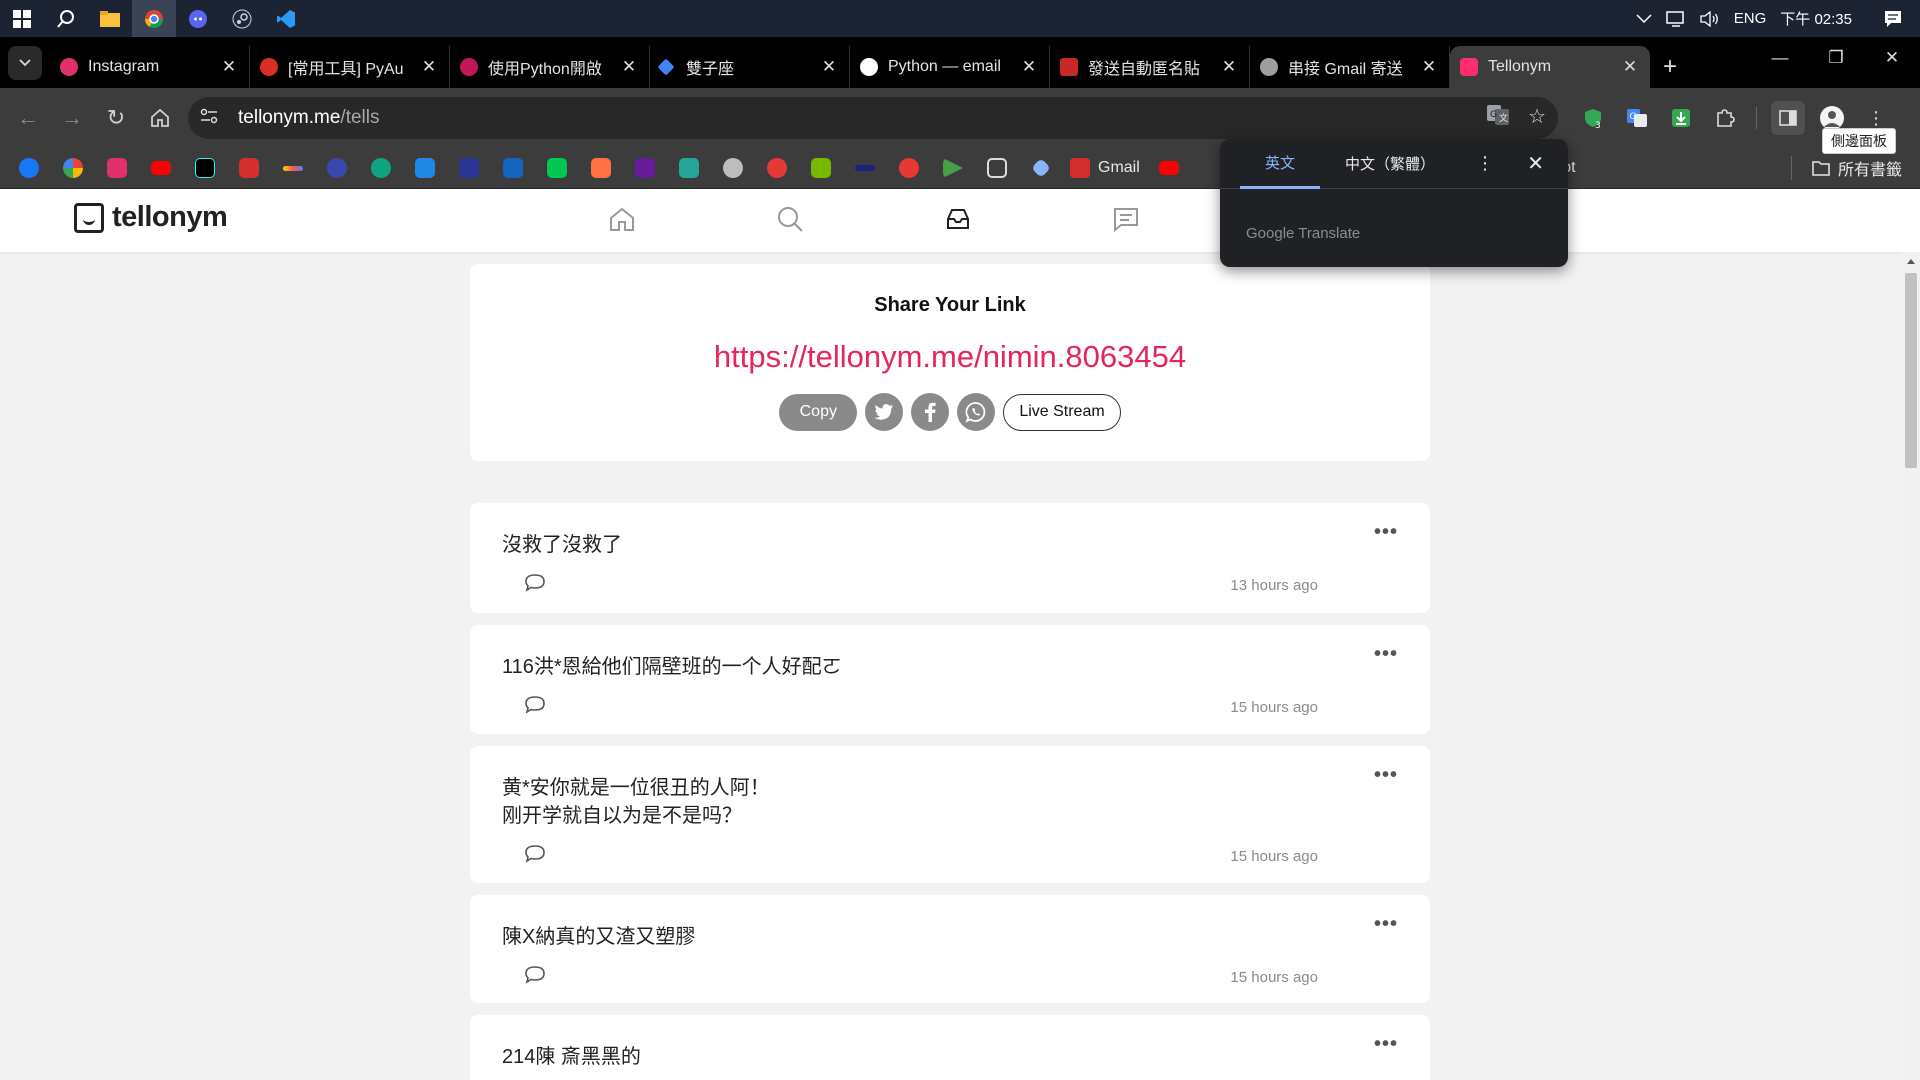 The image size is (1920, 1080). Describe the element at coordinates (1041, 168) in the screenshot. I see `bookmark-gemini-icon` at that location.